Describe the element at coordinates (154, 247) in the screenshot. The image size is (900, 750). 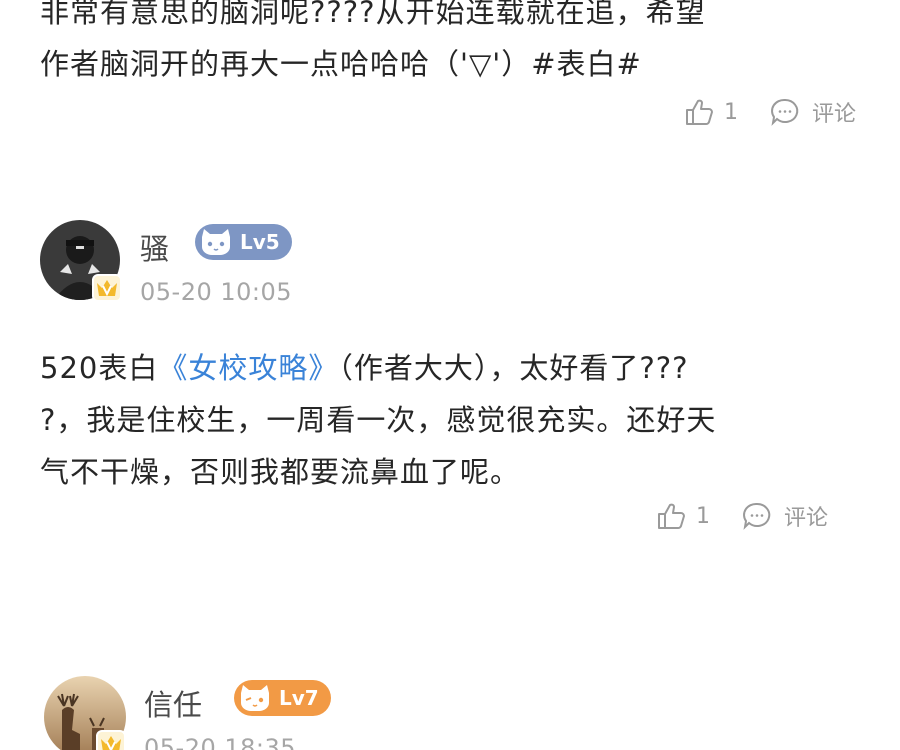
I see `username: 骚` at that location.